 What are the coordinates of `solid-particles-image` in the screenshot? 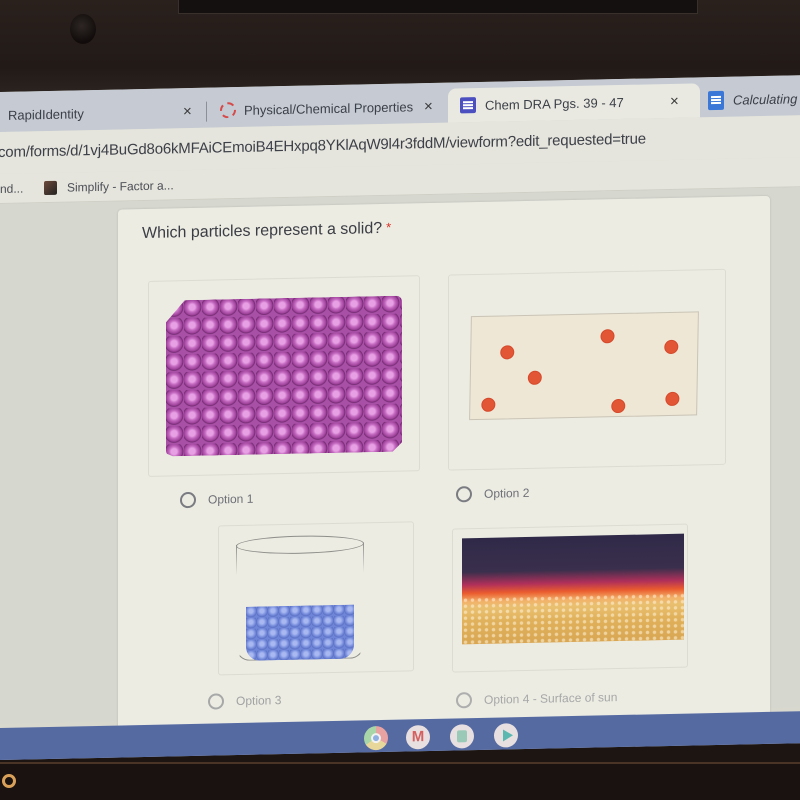 It's located at (284, 376).